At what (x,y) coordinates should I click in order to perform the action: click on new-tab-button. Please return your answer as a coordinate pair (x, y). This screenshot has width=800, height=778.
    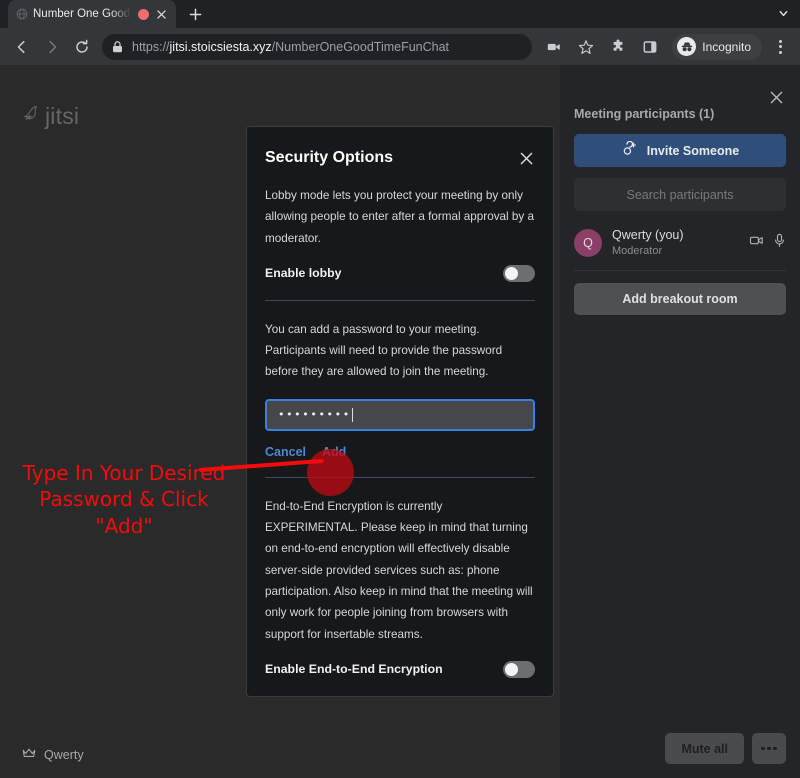
    Looking at the image, I should click on (195, 14).